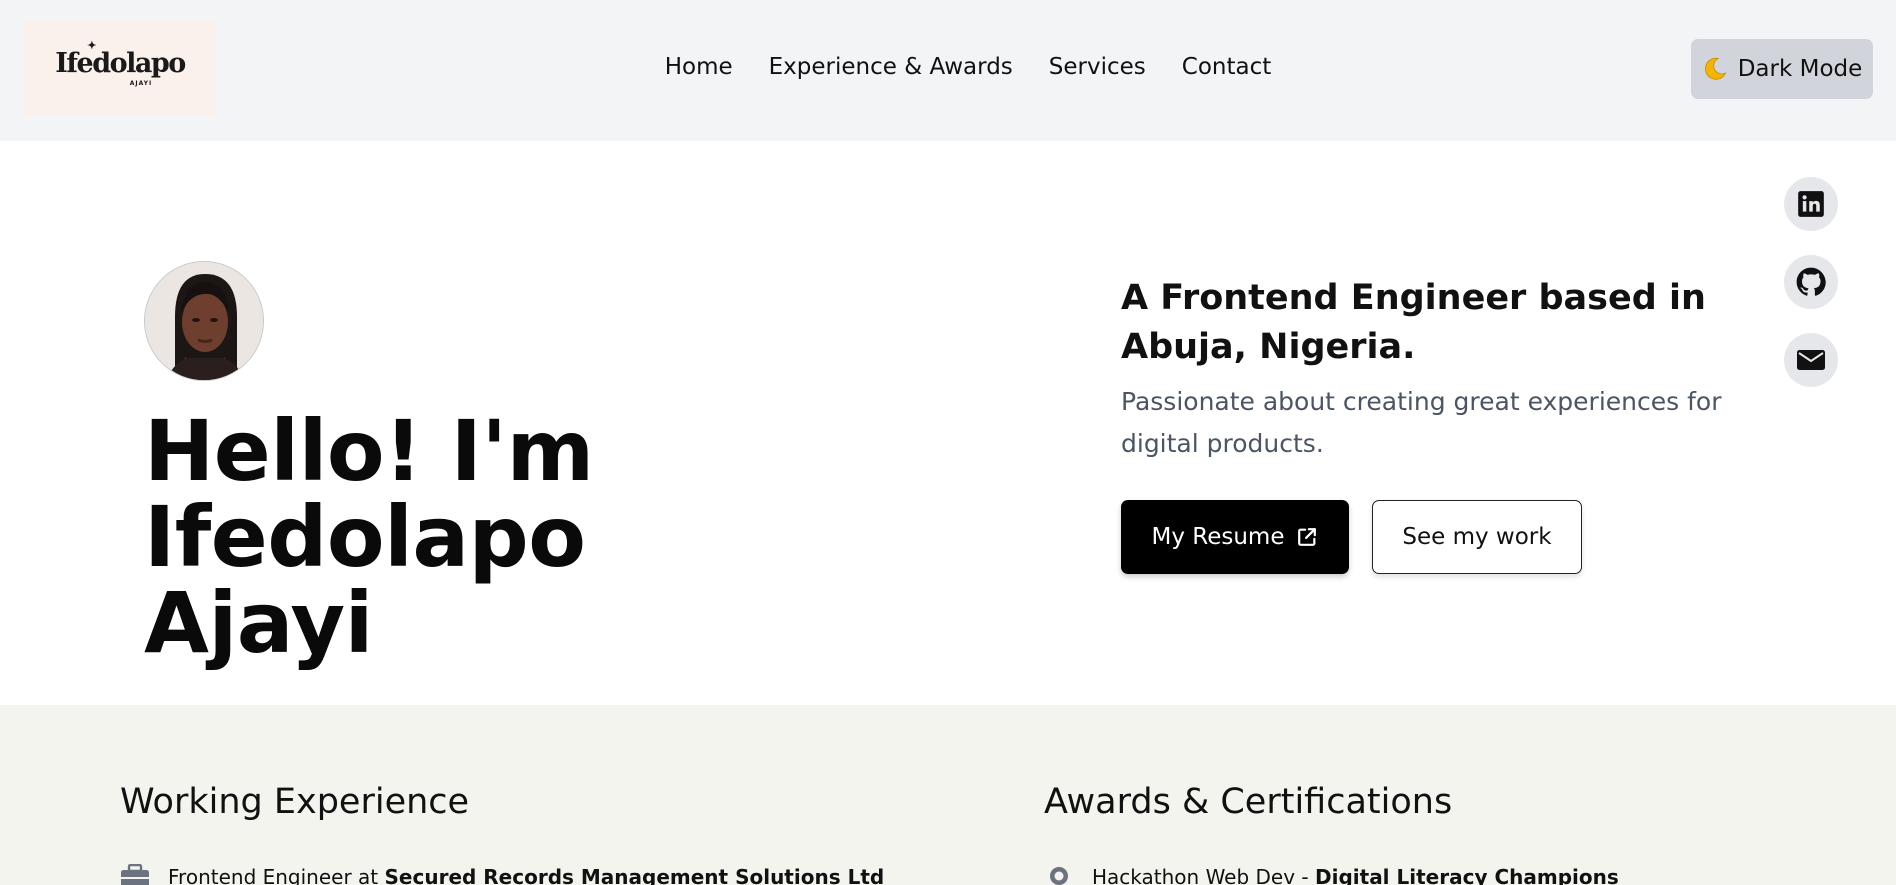 The height and width of the screenshot is (885, 1896). I want to click on email-link, so click(1811, 360).